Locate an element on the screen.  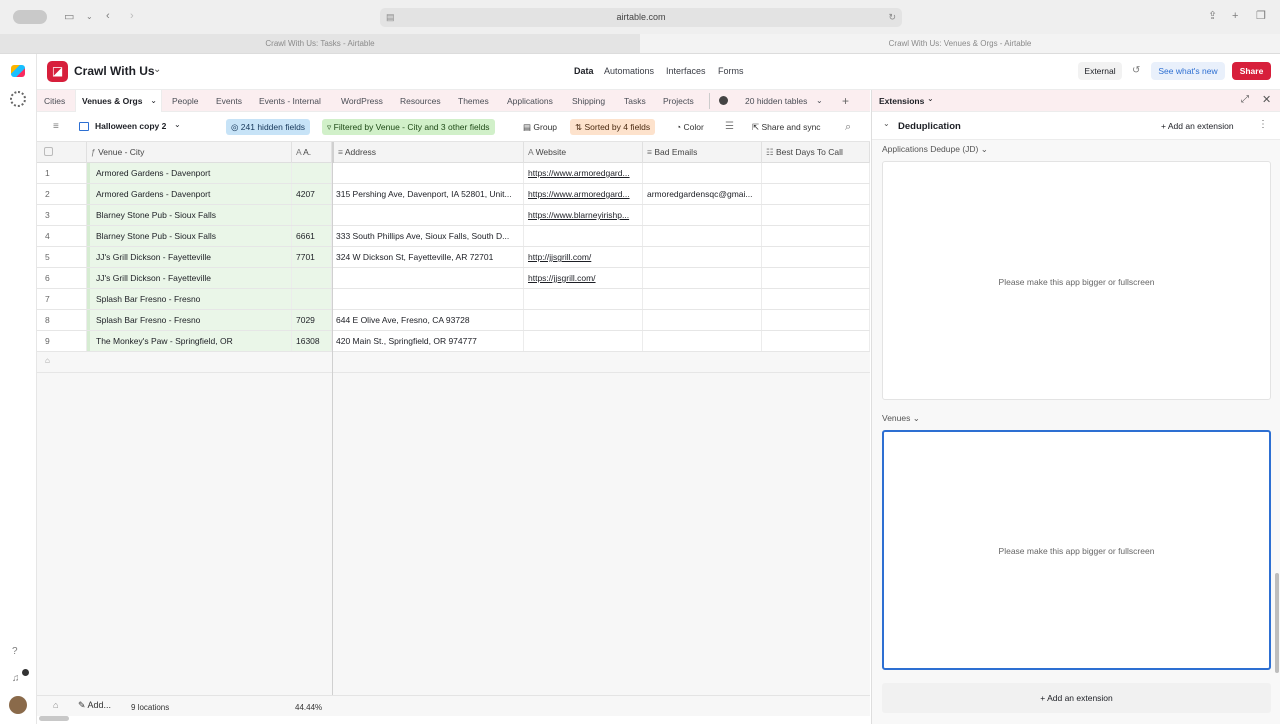
hidden-tables-button: 20 hidden tables is located at coordinates (776, 101).